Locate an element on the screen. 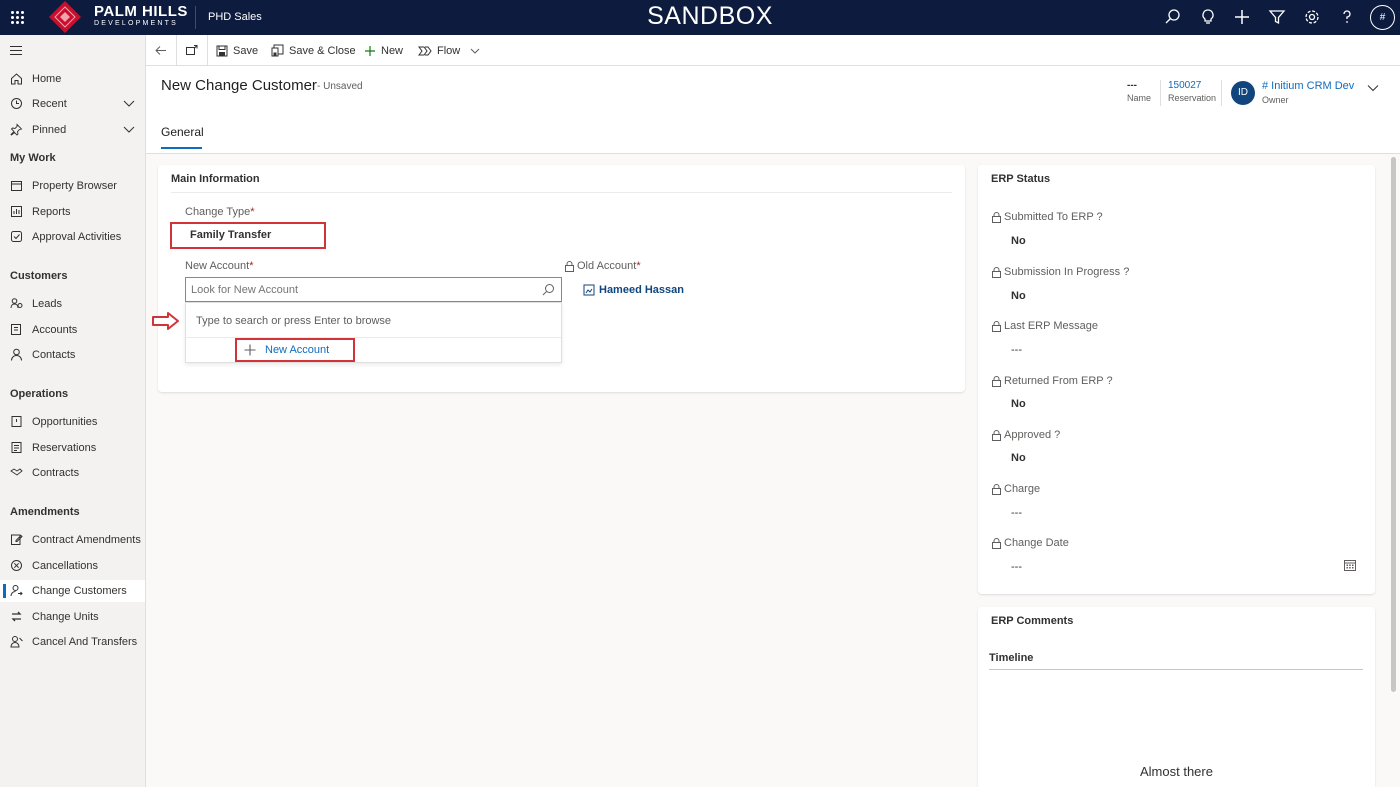  person-icon is located at coordinates (16, 354).